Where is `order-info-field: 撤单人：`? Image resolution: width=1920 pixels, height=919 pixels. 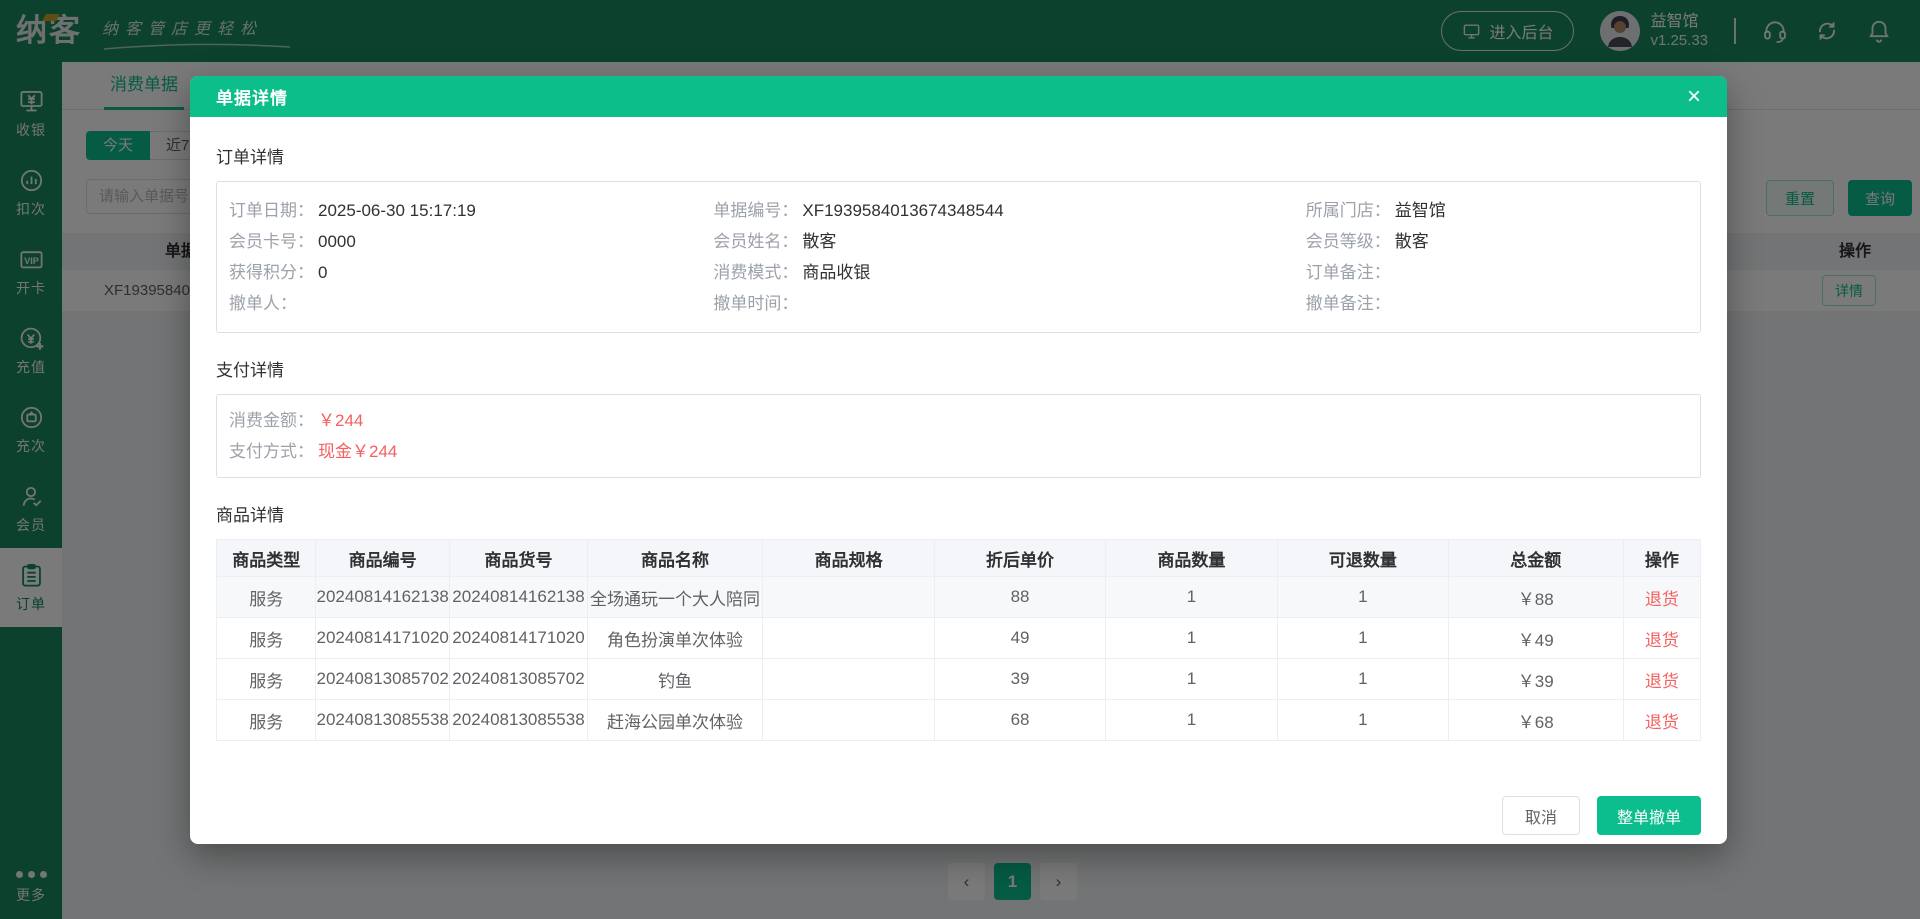 order-info-field: 撤单人： is located at coordinates (471, 303).